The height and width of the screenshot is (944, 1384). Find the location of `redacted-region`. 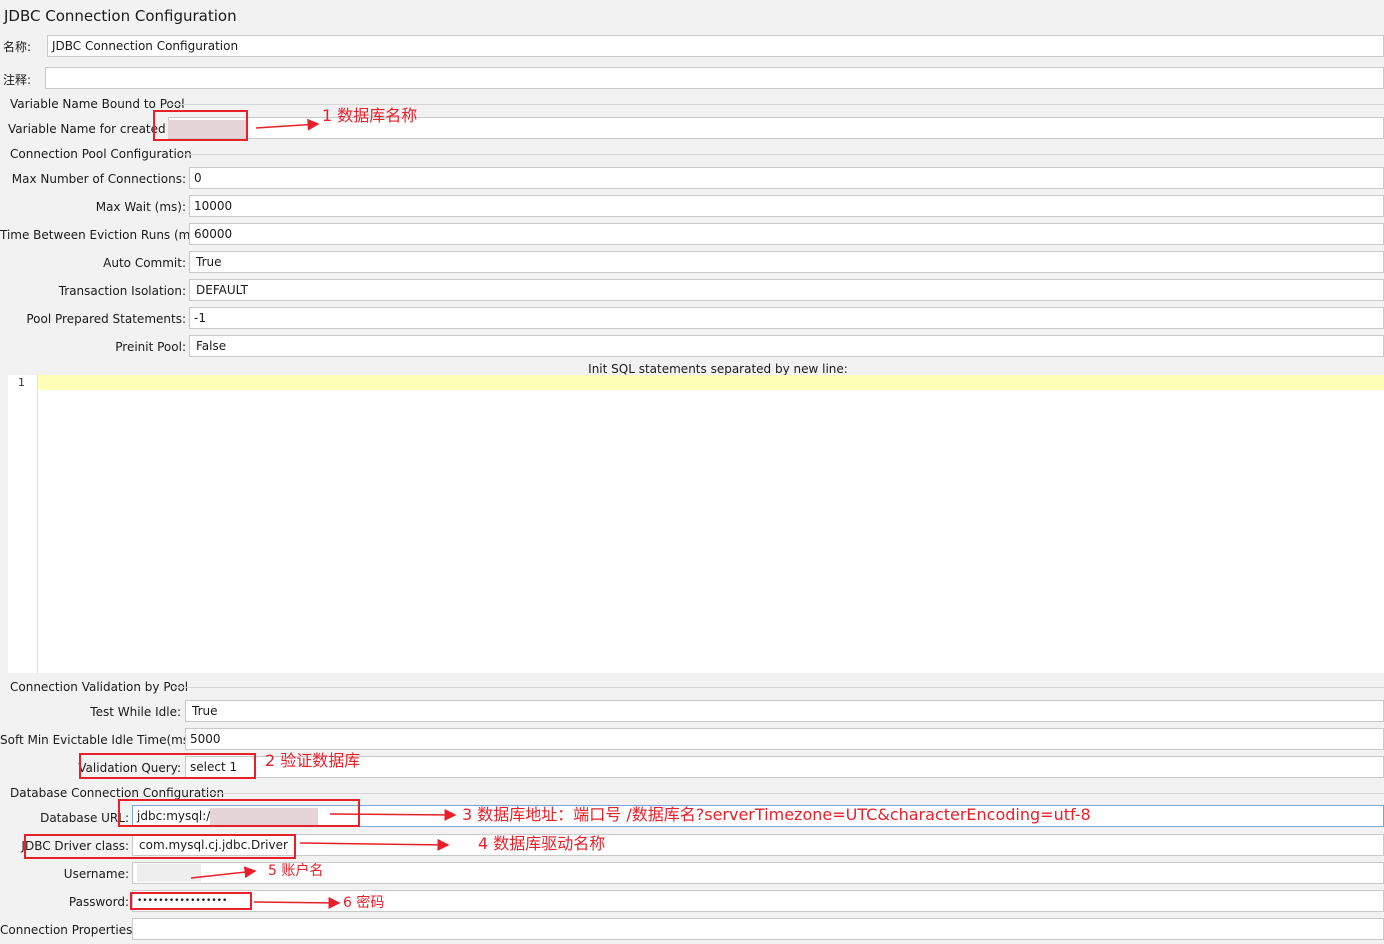

redacted-region is located at coordinates (169, 873).